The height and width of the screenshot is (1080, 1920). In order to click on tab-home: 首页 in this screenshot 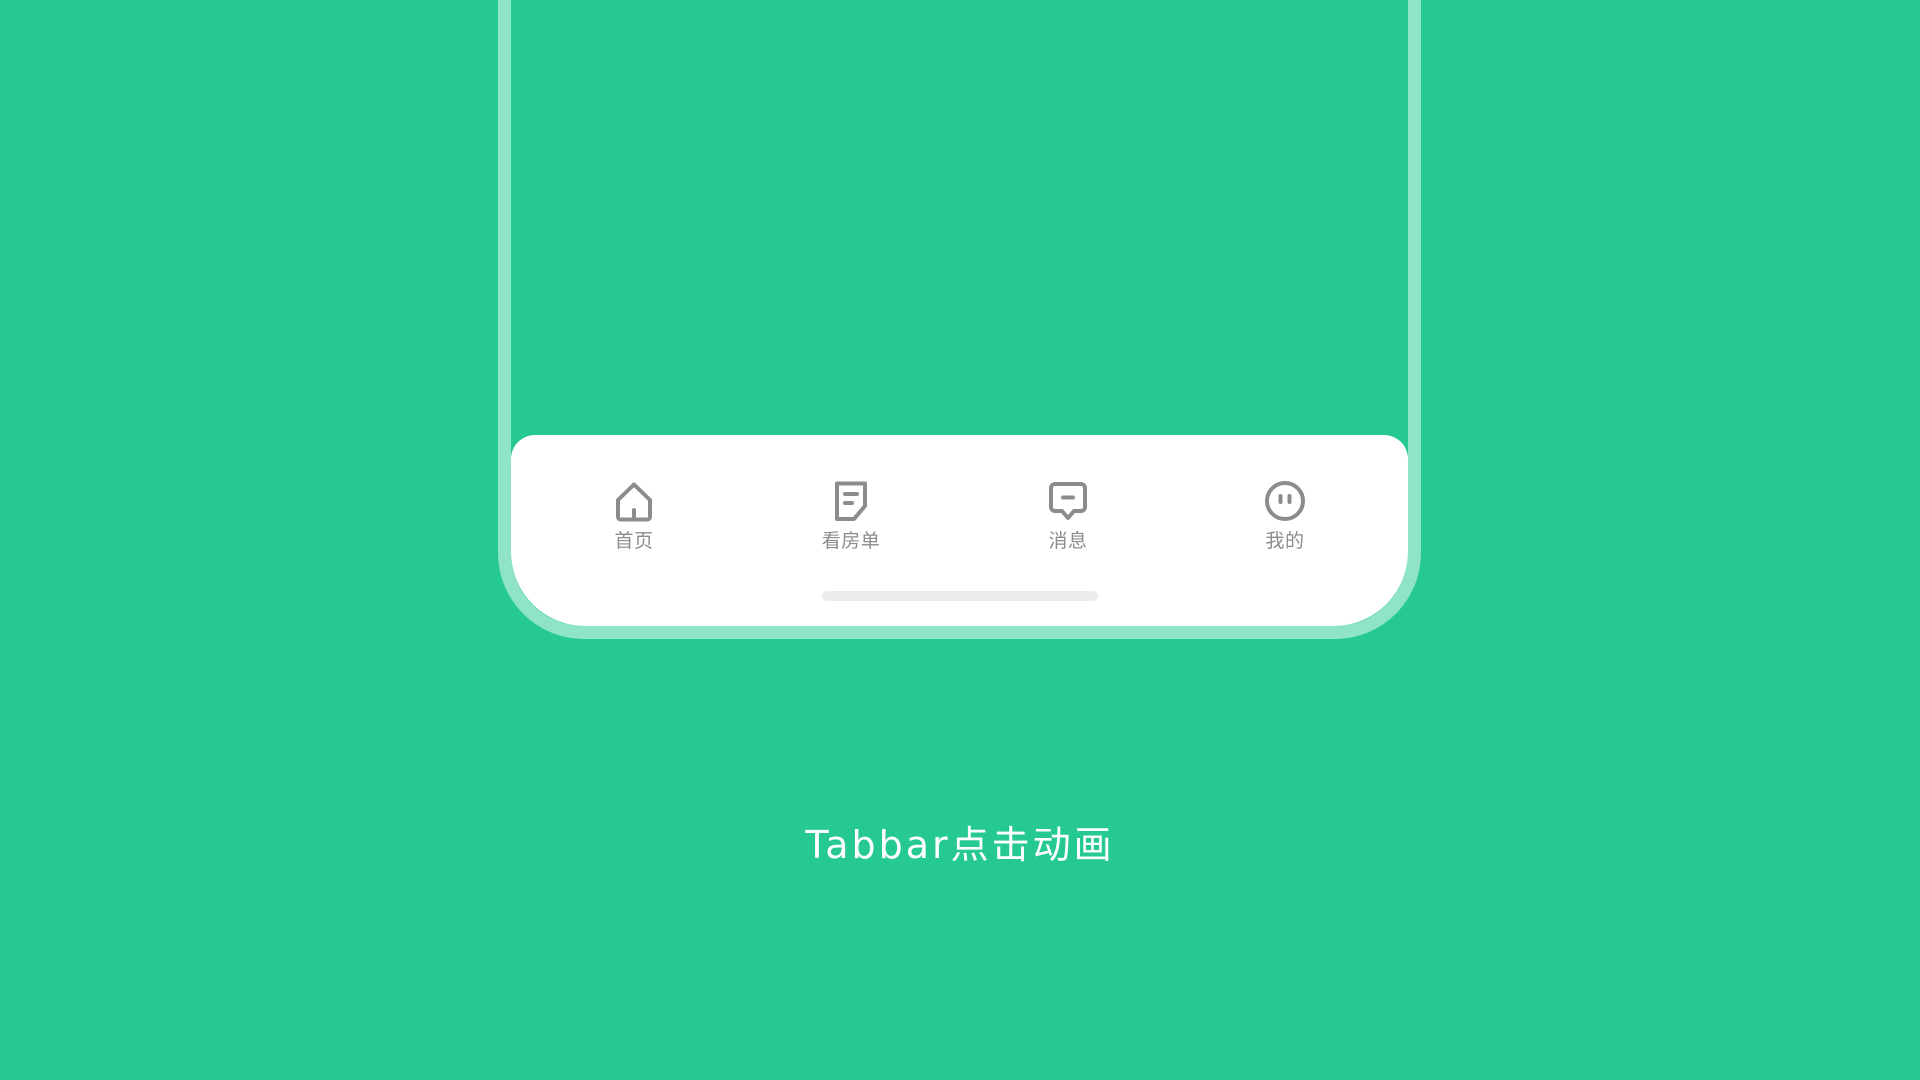, I will do `click(634, 522)`.